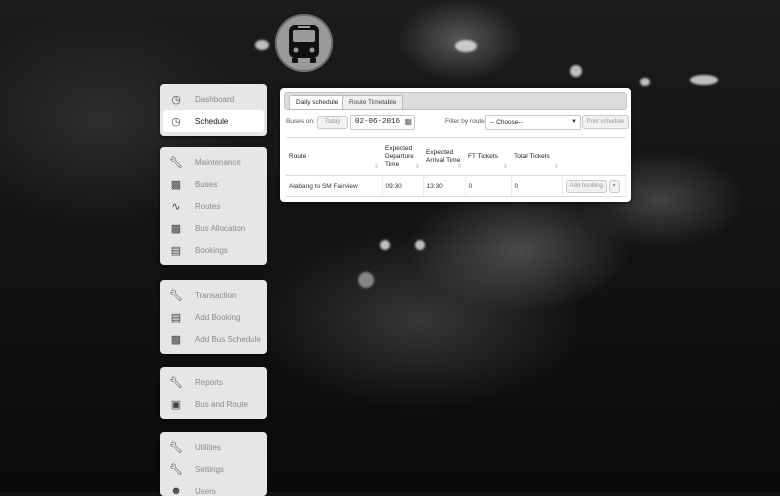 This screenshot has height=496, width=780. I want to click on sidebar-item-label: Maintenance, so click(218, 162).